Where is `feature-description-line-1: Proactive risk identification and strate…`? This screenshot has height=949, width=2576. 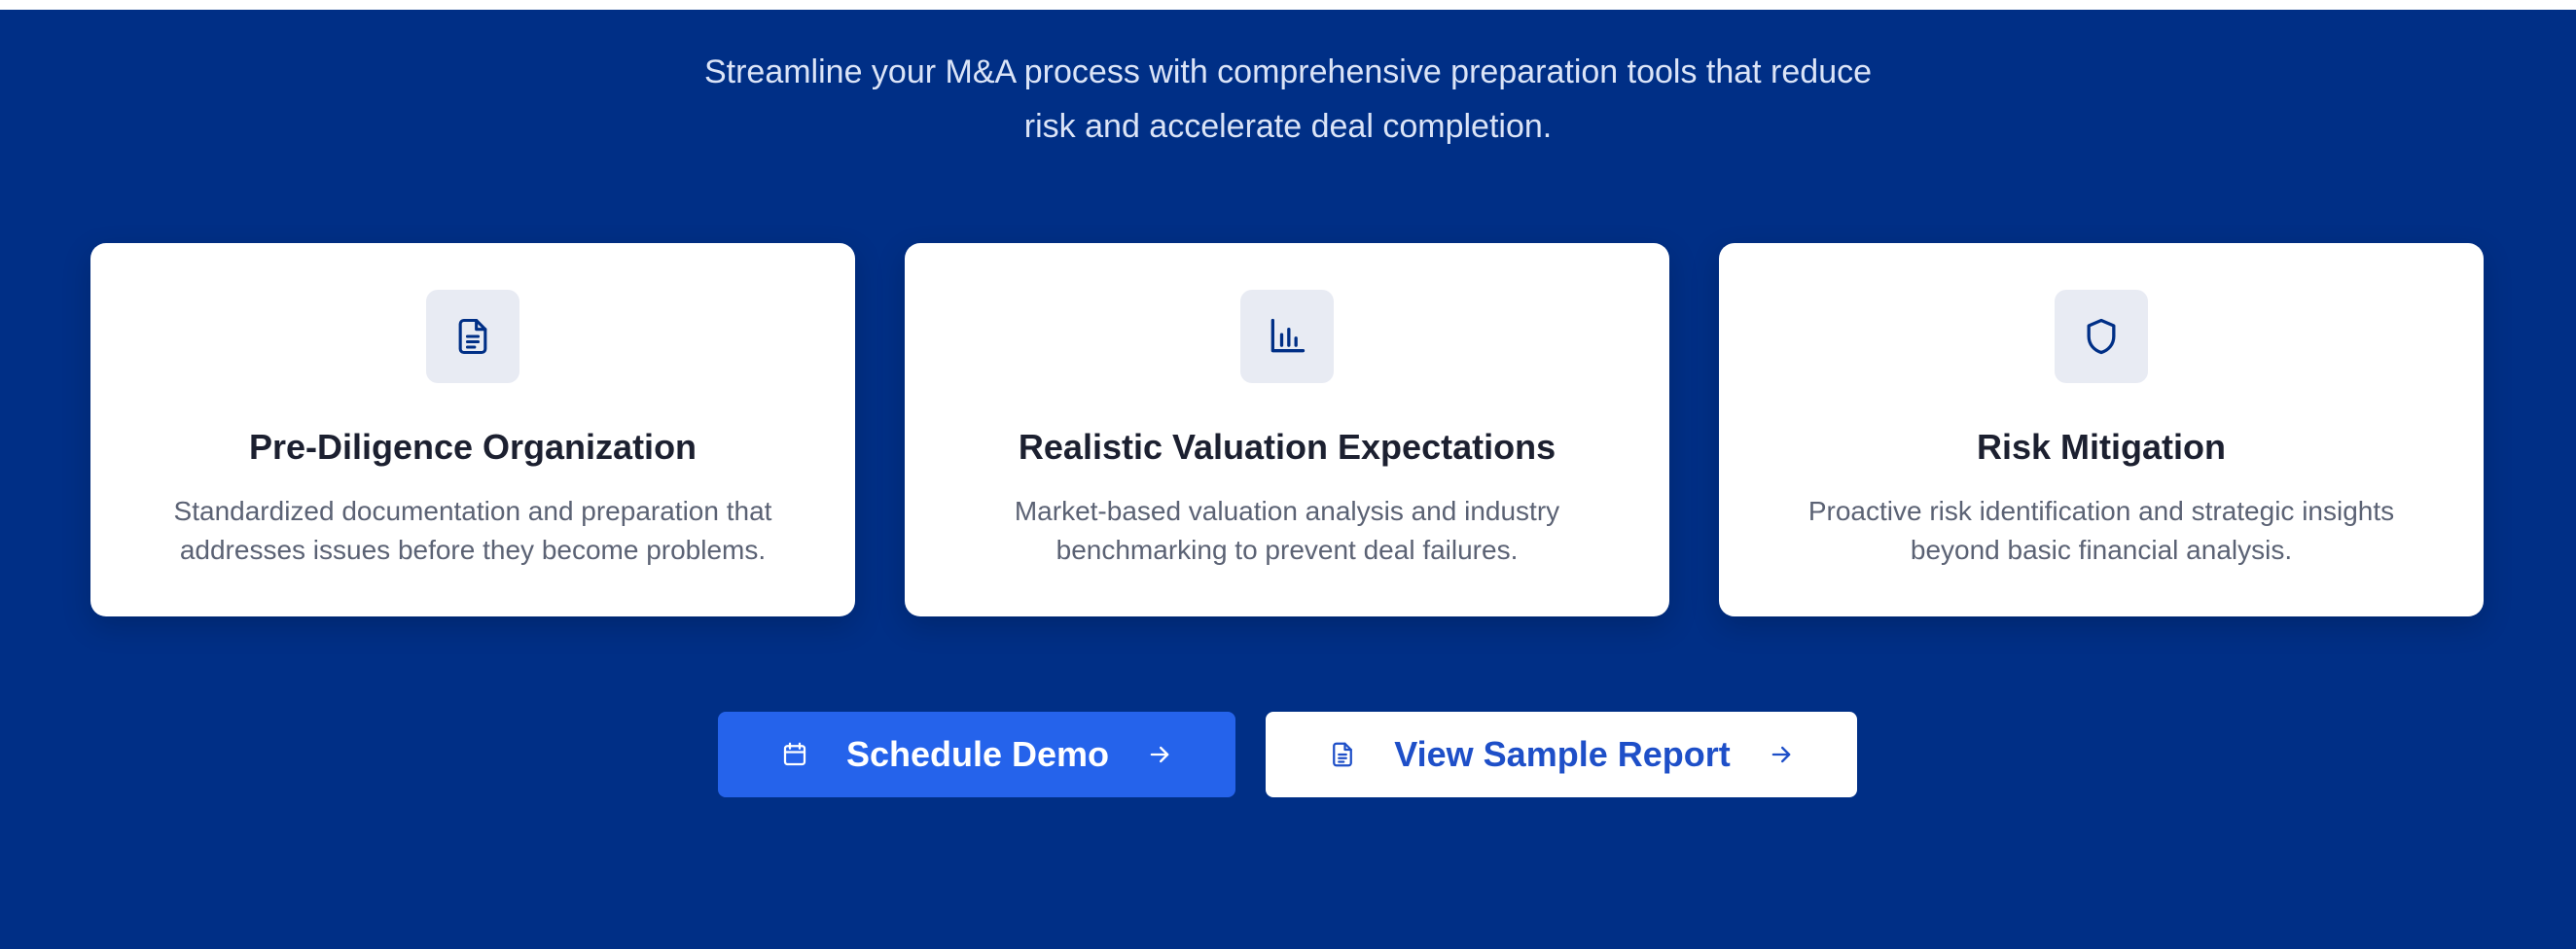
feature-description-line-1: Proactive risk identification and strate… is located at coordinates (2101, 511).